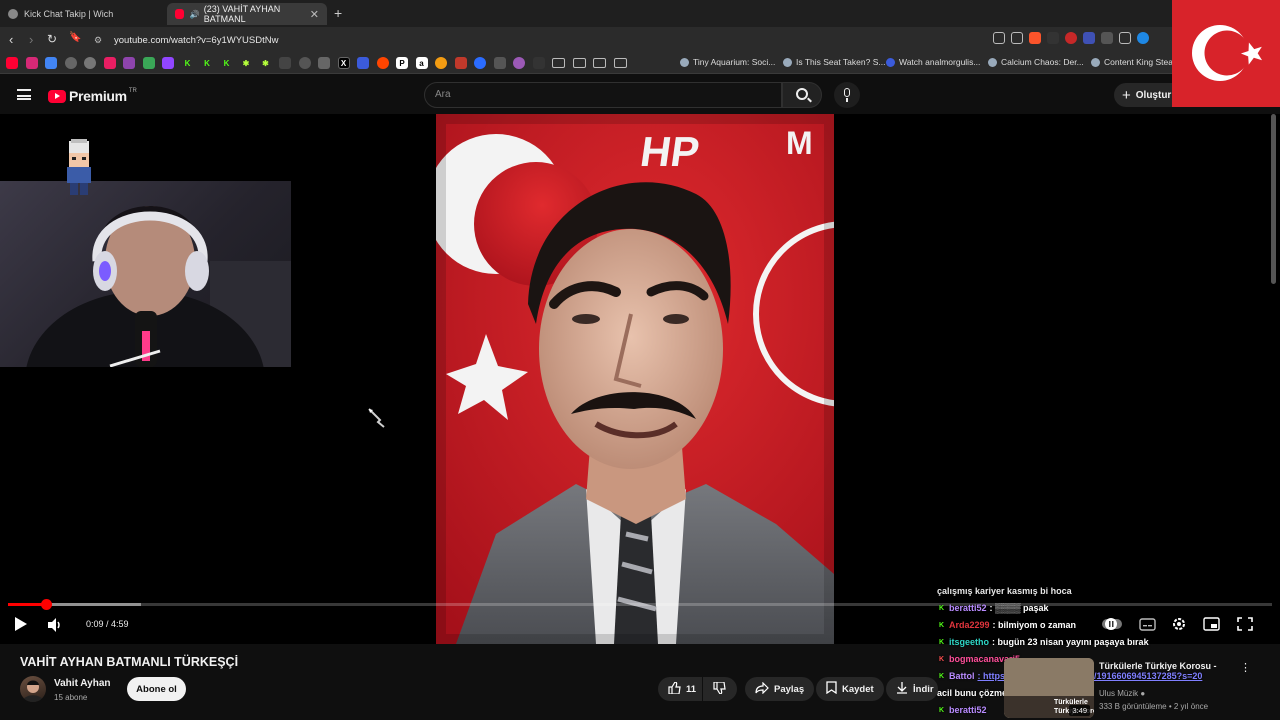 The width and height of the screenshot is (1280, 720). What do you see at coordinates (11, 39) in the screenshot?
I see `back-icon: ‹` at bounding box center [11, 39].